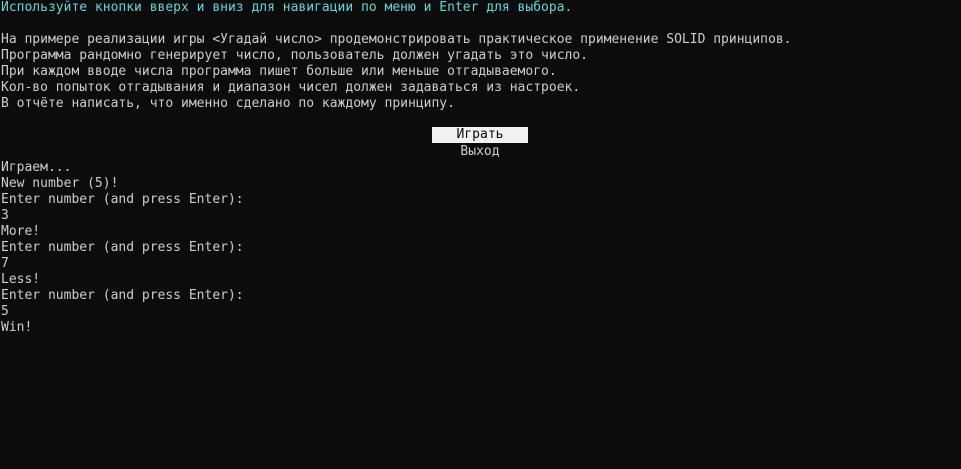  What do you see at coordinates (21, 279) in the screenshot?
I see `output-line: Less!` at bounding box center [21, 279].